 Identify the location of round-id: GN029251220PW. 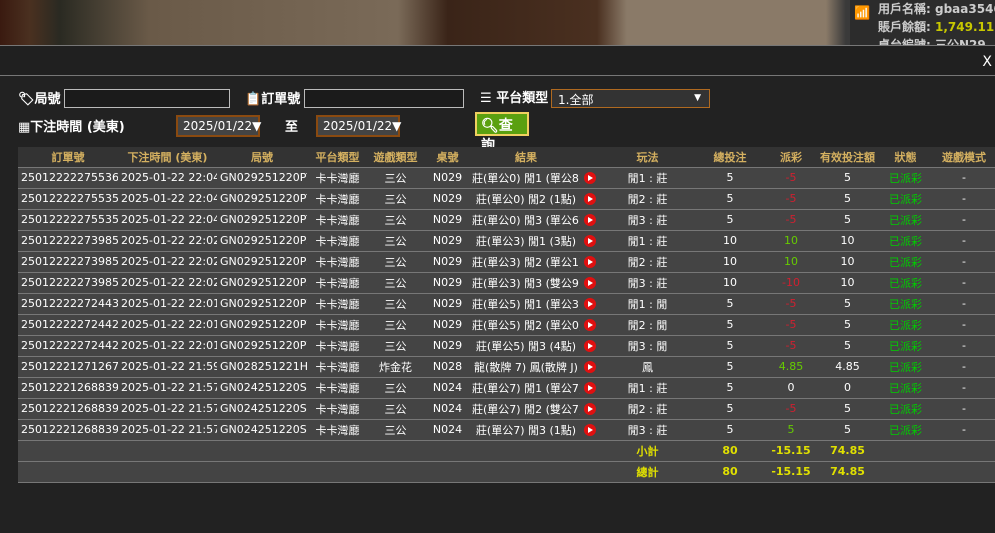
(262, 325).